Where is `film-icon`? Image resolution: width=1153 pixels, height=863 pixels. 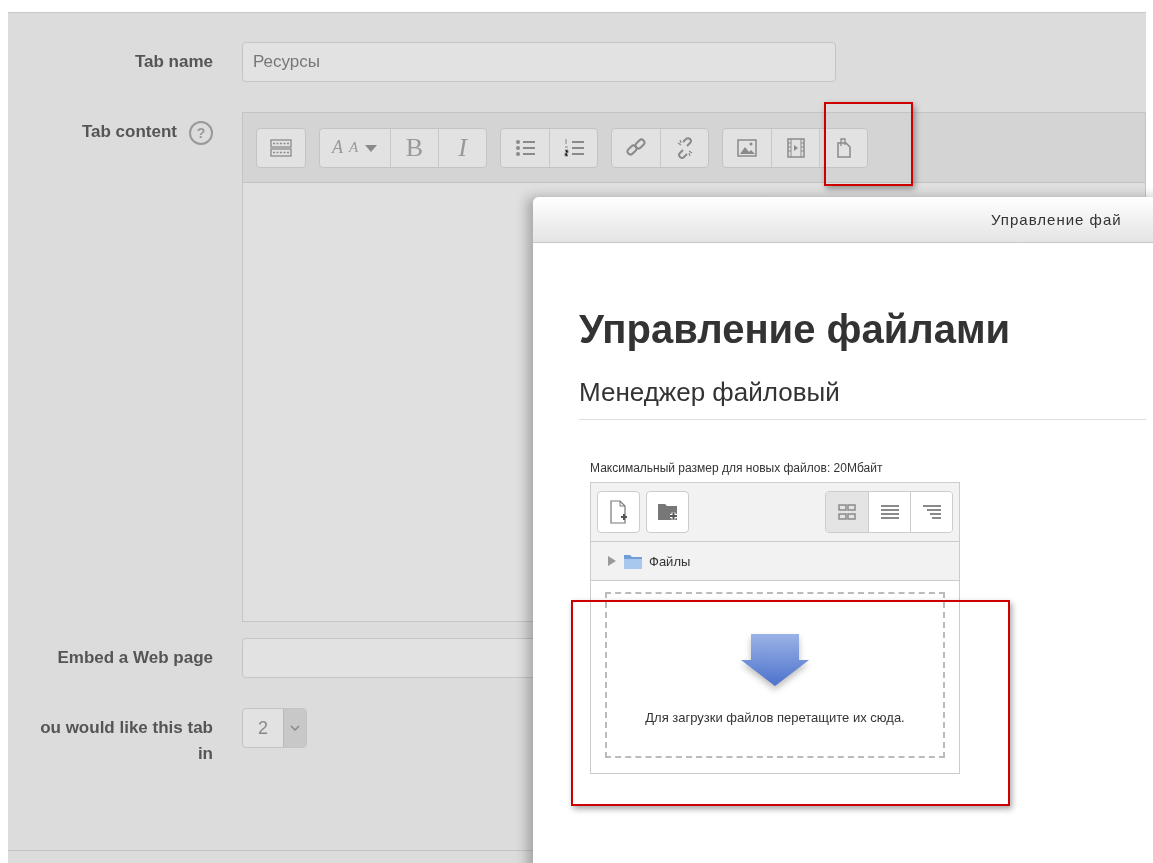 film-icon is located at coordinates (795, 147).